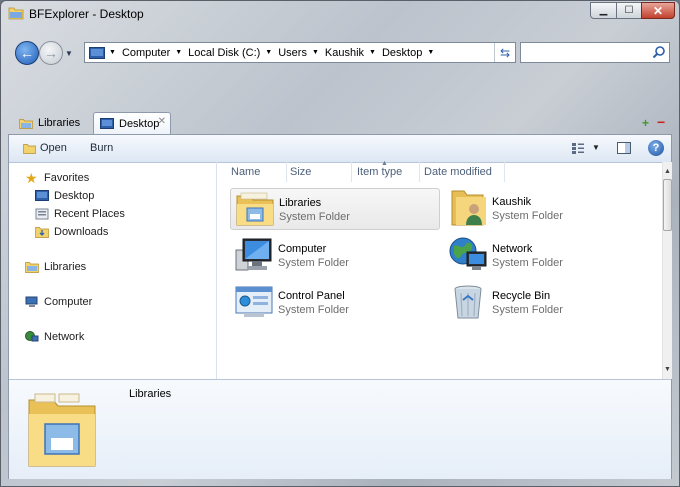  Describe the element at coordinates (578, 148) in the screenshot. I see `change-view-icon` at that location.